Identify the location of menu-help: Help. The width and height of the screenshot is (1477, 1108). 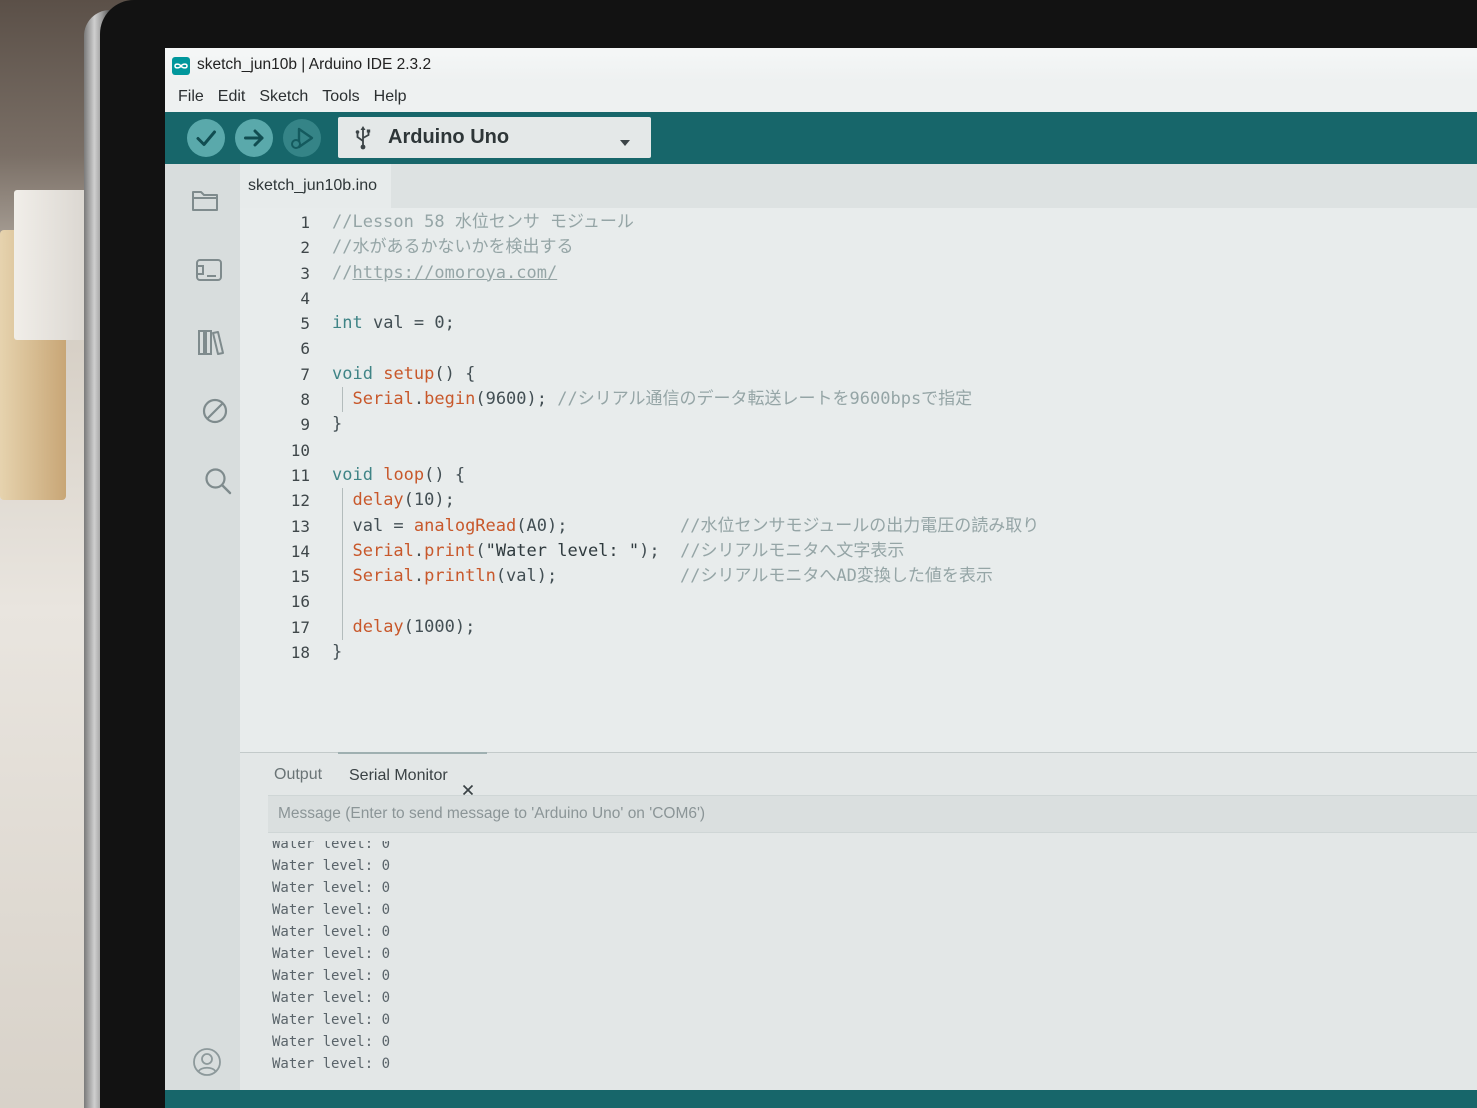
(390, 97).